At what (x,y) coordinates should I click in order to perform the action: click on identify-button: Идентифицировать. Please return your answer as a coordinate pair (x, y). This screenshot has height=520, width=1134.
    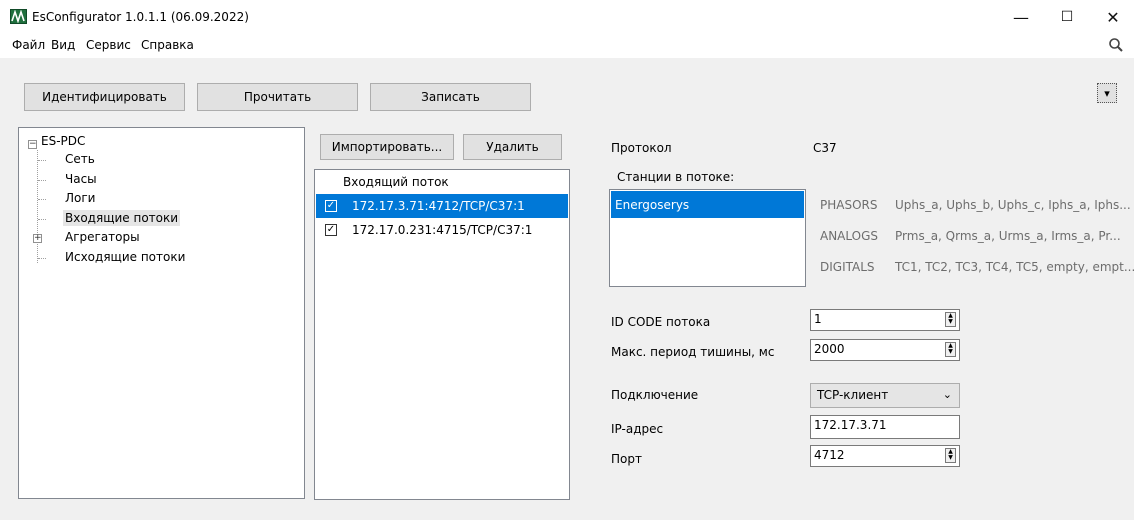
    Looking at the image, I should click on (104, 97).